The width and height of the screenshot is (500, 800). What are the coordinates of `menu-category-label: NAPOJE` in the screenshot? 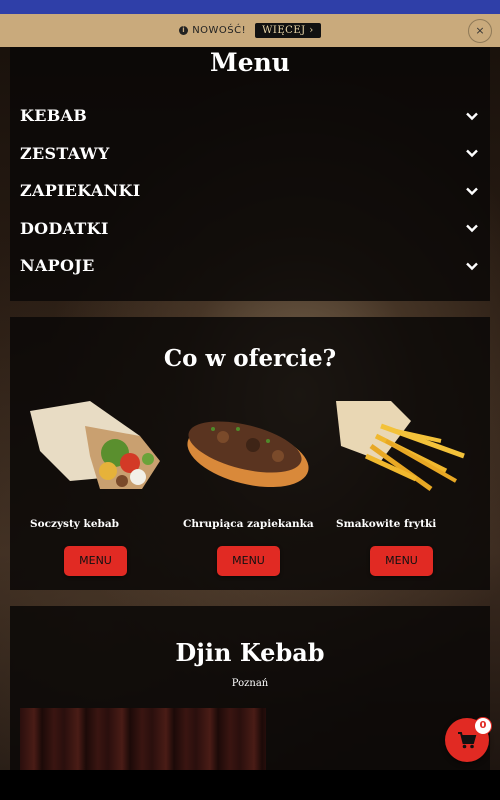 It's located at (57, 266).